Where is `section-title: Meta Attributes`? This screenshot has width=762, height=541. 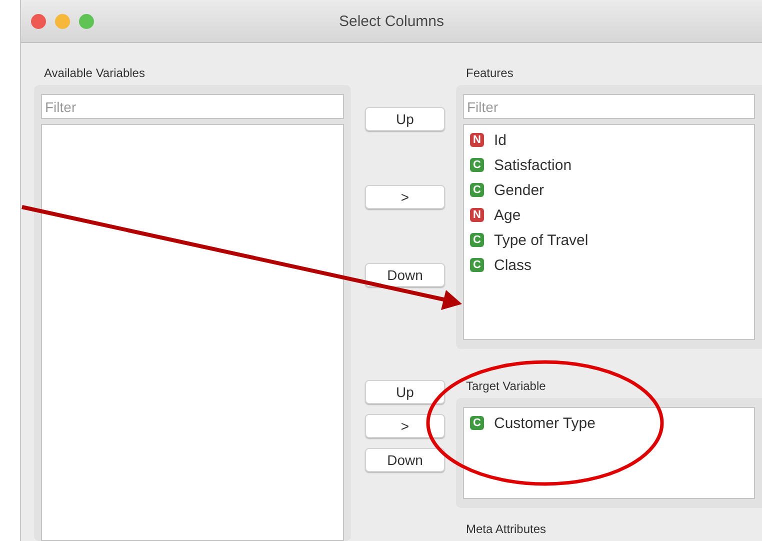
section-title: Meta Attributes is located at coordinates (505, 530).